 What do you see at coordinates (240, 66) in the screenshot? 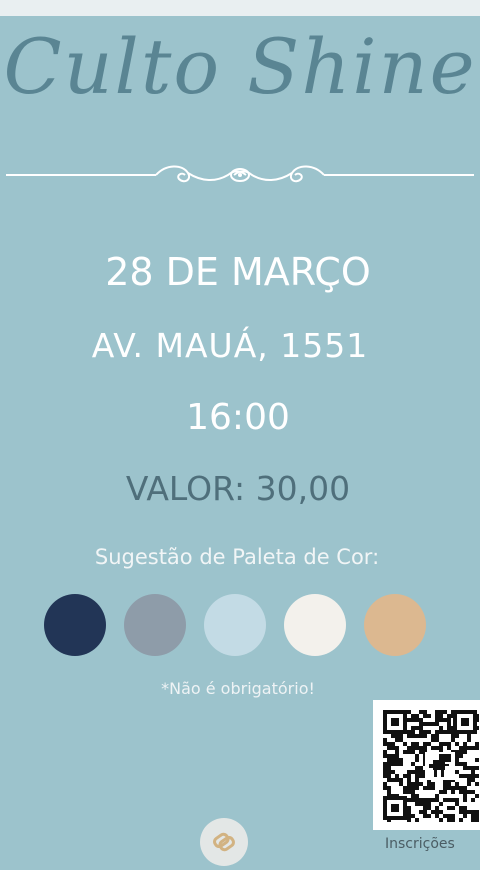
I see `event-title: Culto Shine` at bounding box center [240, 66].